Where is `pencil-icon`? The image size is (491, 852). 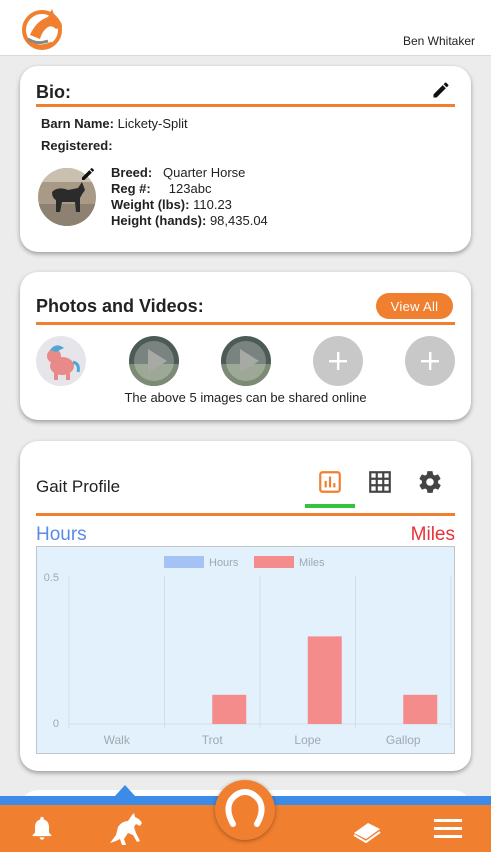
pencil-icon is located at coordinates (441, 90).